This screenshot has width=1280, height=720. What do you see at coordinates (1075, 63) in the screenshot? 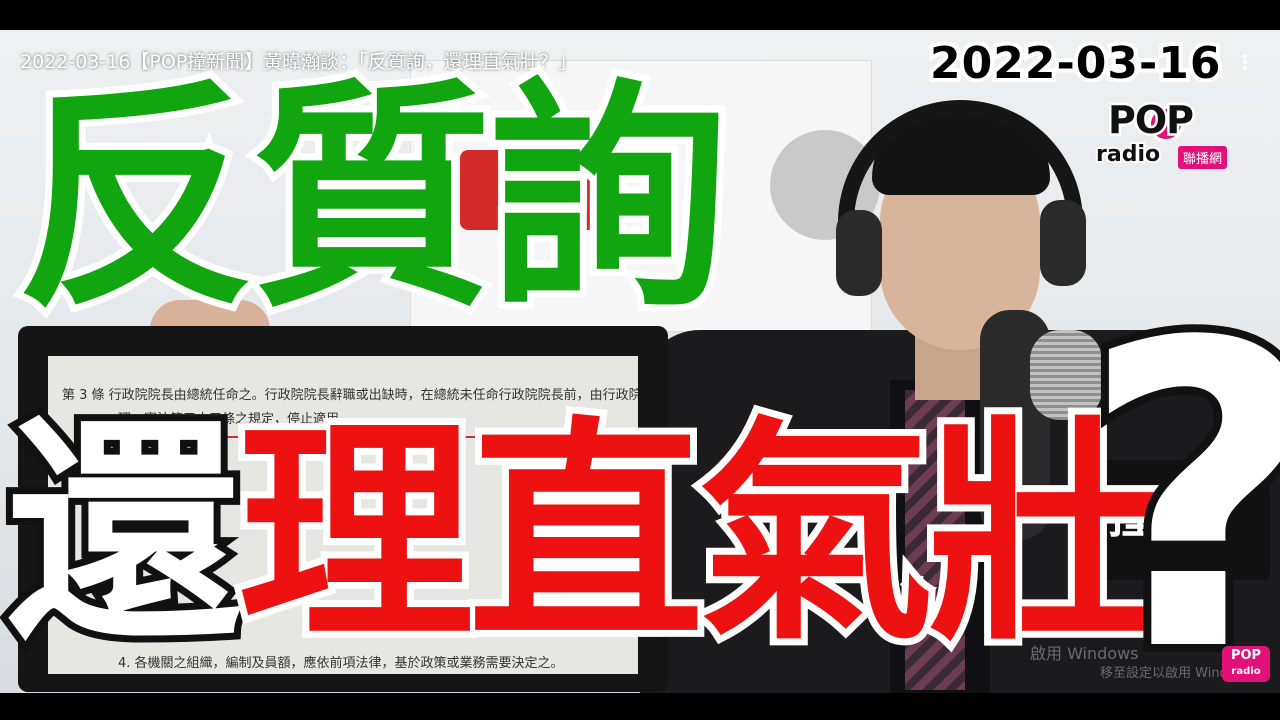
I see `date-stamp: 2022-03-16` at bounding box center [1075, 63].